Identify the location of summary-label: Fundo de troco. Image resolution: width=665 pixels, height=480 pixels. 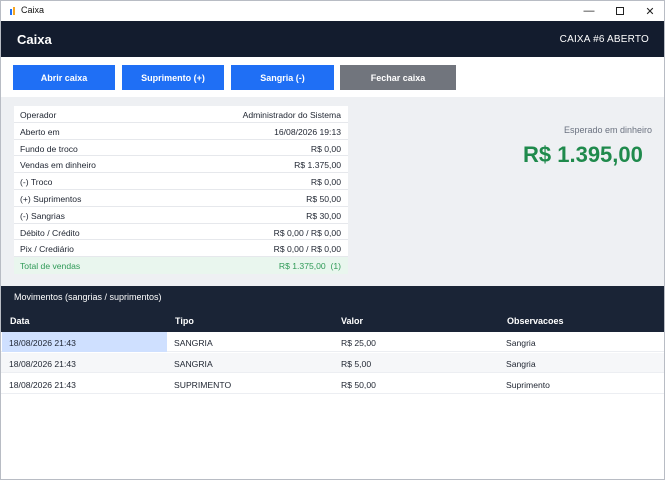
(49, 148).